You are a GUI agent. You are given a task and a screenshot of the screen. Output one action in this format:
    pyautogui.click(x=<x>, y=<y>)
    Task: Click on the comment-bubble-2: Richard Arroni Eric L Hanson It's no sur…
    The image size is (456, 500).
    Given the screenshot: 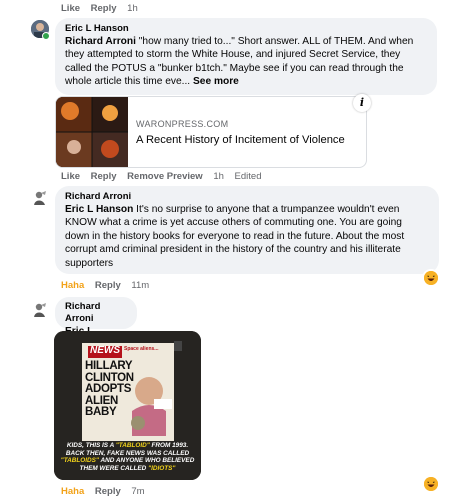 What is the action you would take?
    pyautogui.click(x=247, y=230)
    